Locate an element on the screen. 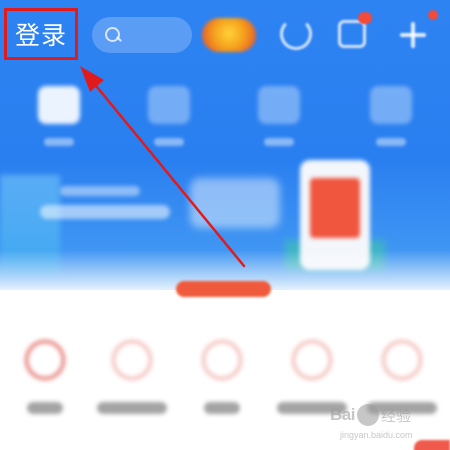  watermark: Bai 经验 is located at coordinates (390, 415).